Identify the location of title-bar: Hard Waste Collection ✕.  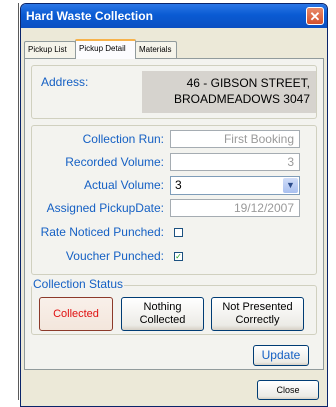
(174, 16).